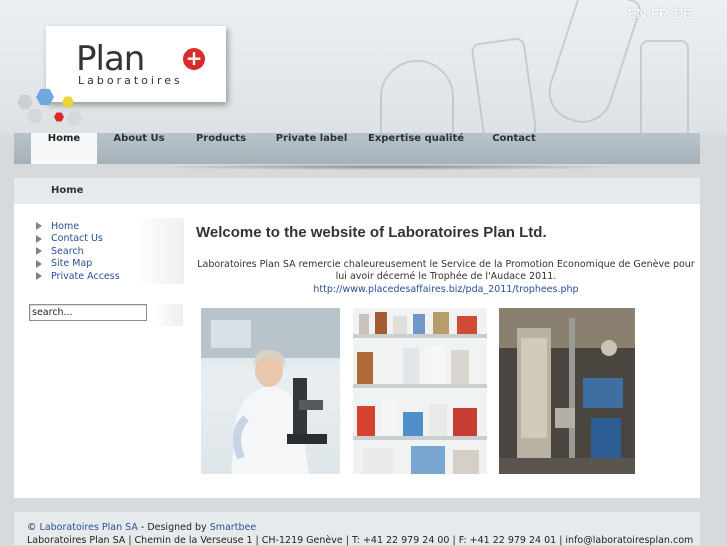  I want to click on lab-scientist-photo, so click(270, 391).